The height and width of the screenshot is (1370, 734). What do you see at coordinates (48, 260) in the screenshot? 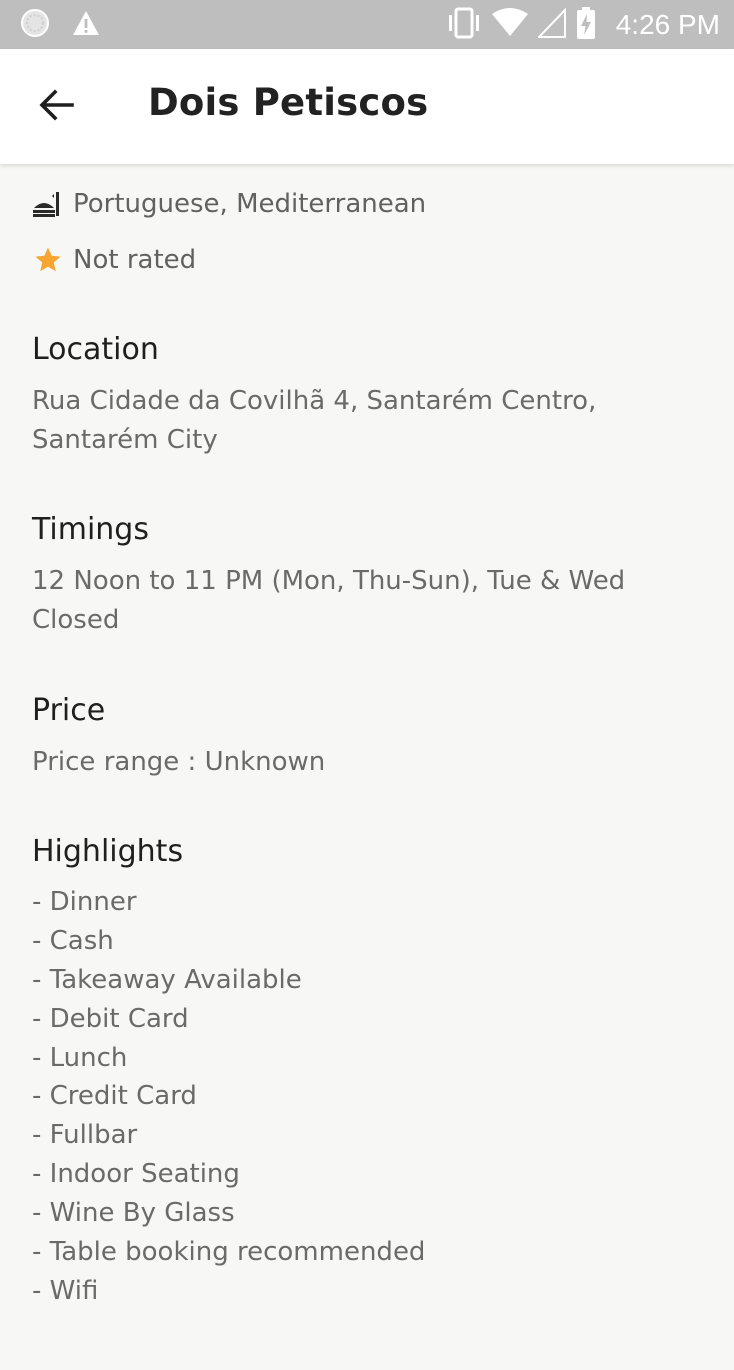
I see `star-icon` at bounding box center [48, 260].